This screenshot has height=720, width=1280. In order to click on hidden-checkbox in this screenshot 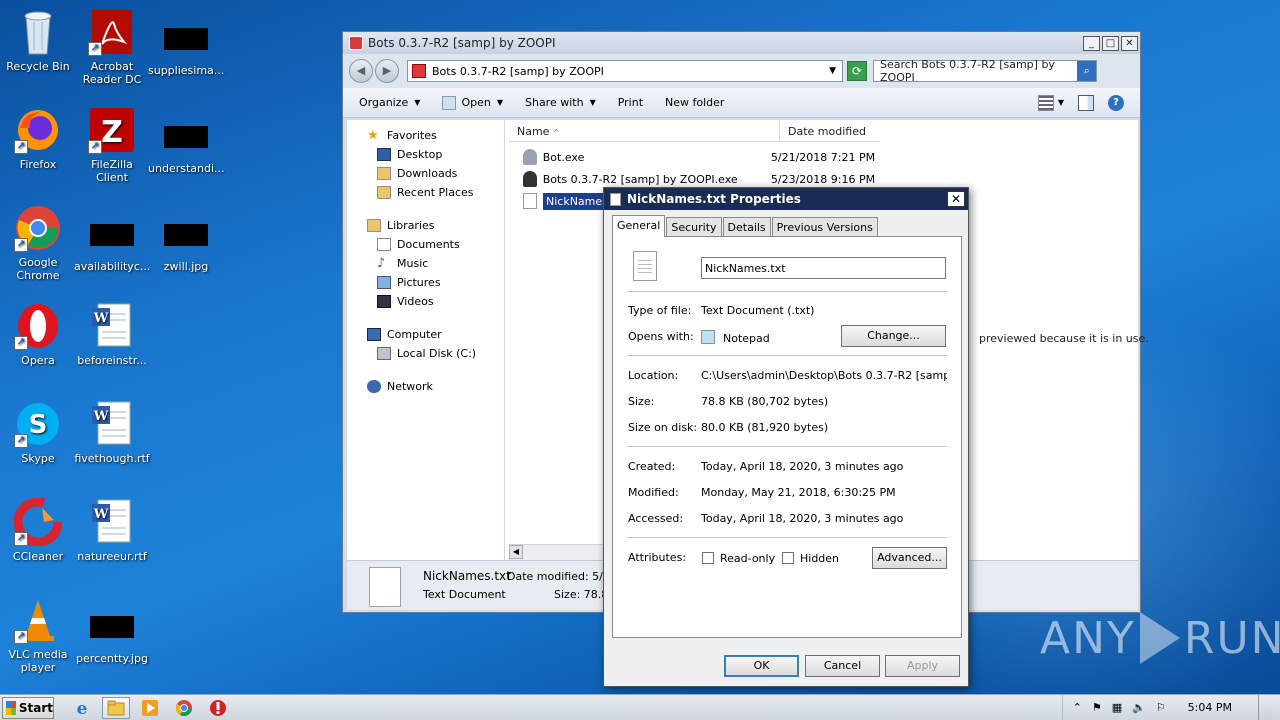, I will do `click(788, 558)`.